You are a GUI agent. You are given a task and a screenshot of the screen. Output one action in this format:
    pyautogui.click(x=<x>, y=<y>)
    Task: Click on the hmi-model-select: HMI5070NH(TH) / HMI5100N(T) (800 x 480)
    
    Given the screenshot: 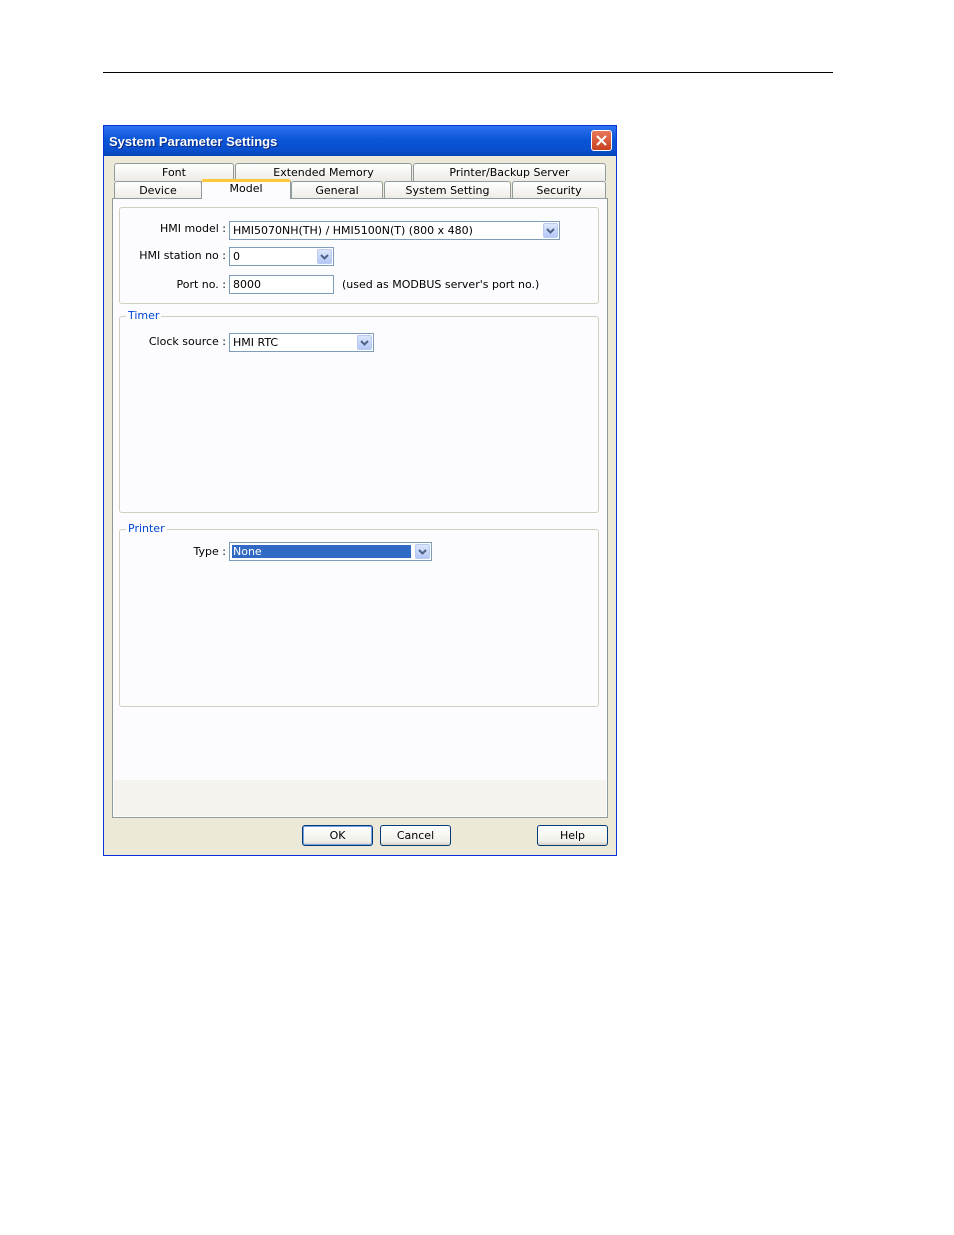 What is the action you would take?
    pyautogui.click(x=394, y=230)
    